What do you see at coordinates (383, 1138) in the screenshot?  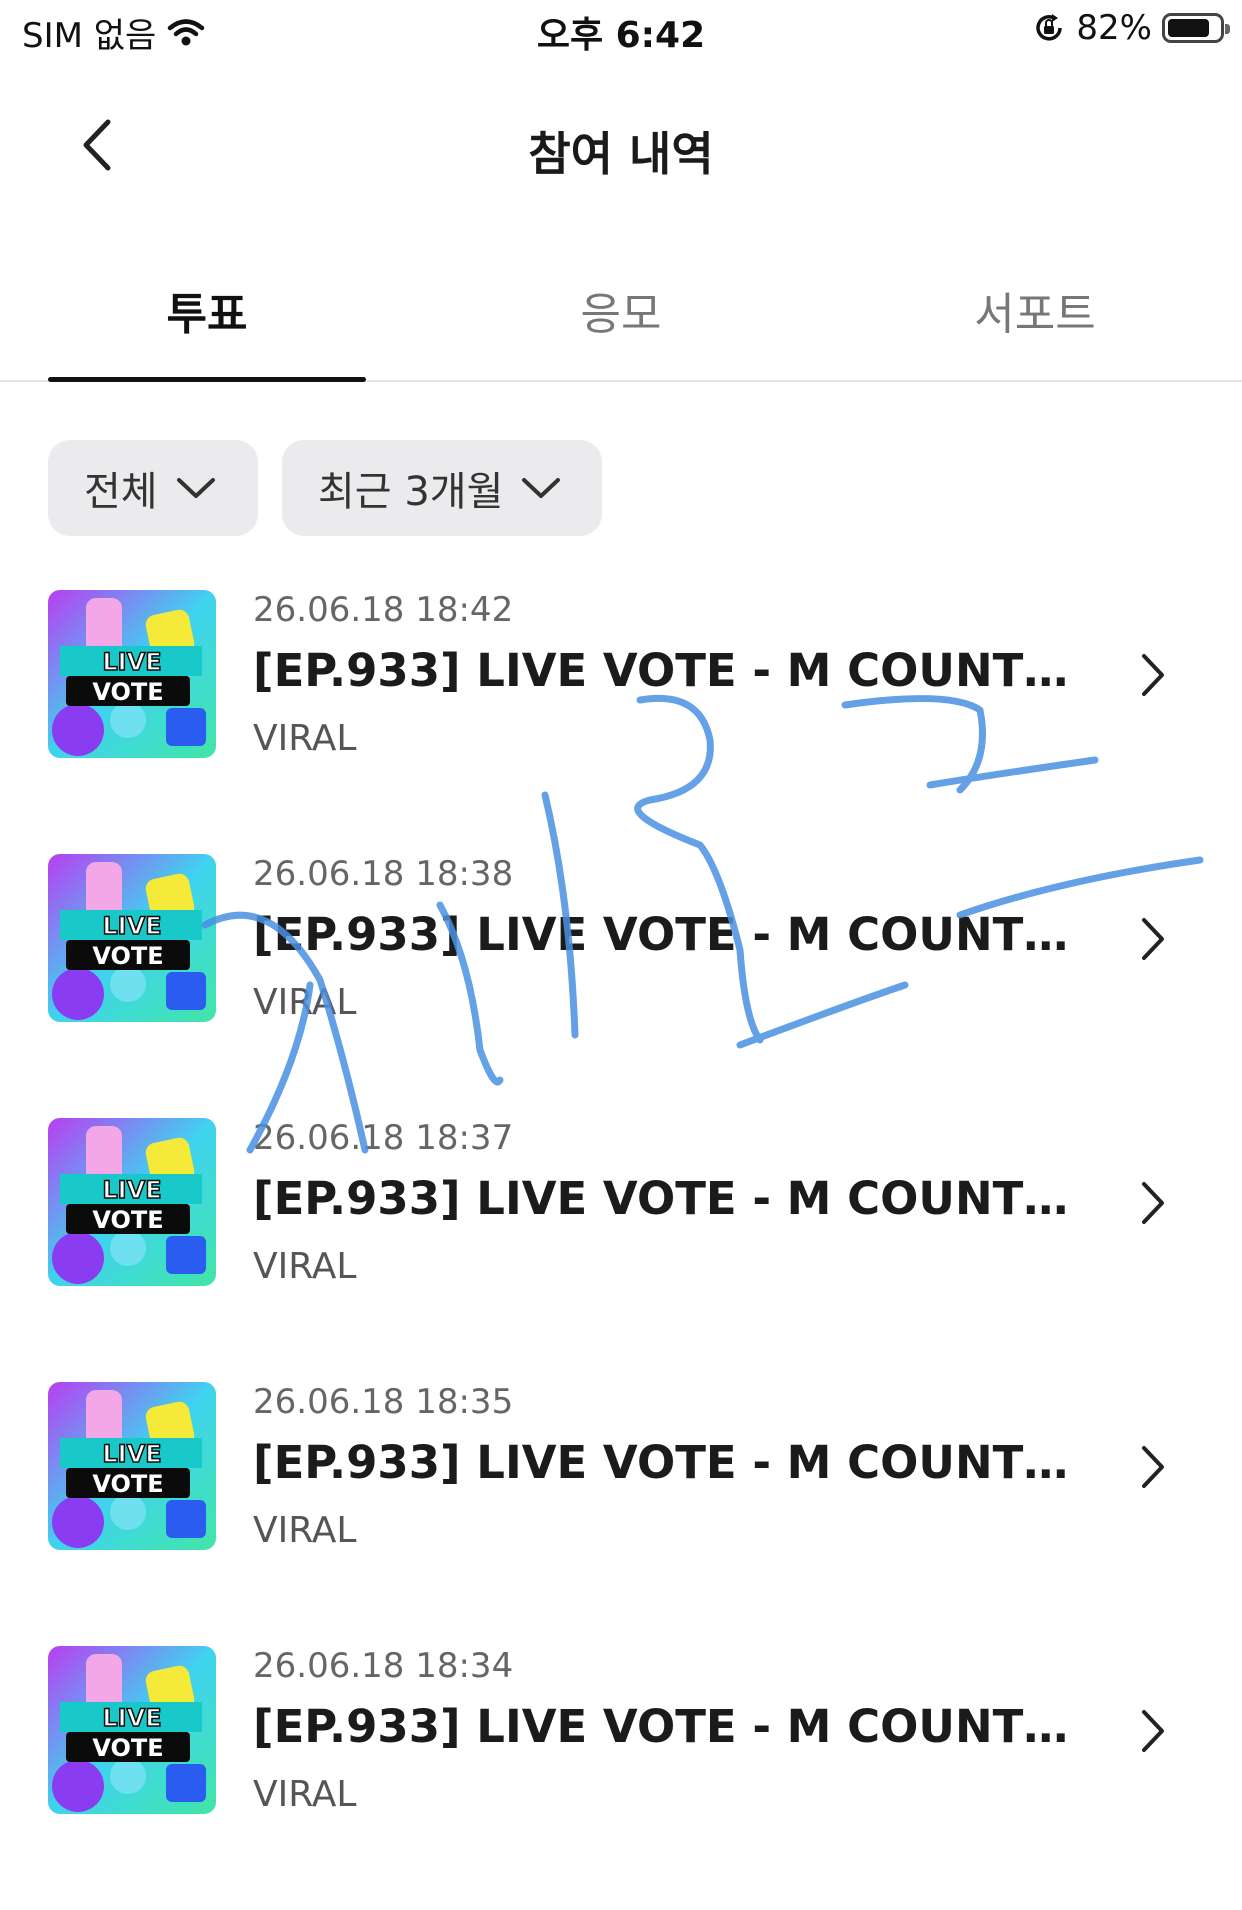 I see `item-date: 26.06.18 18:37` at bounding box center [383, 1138].